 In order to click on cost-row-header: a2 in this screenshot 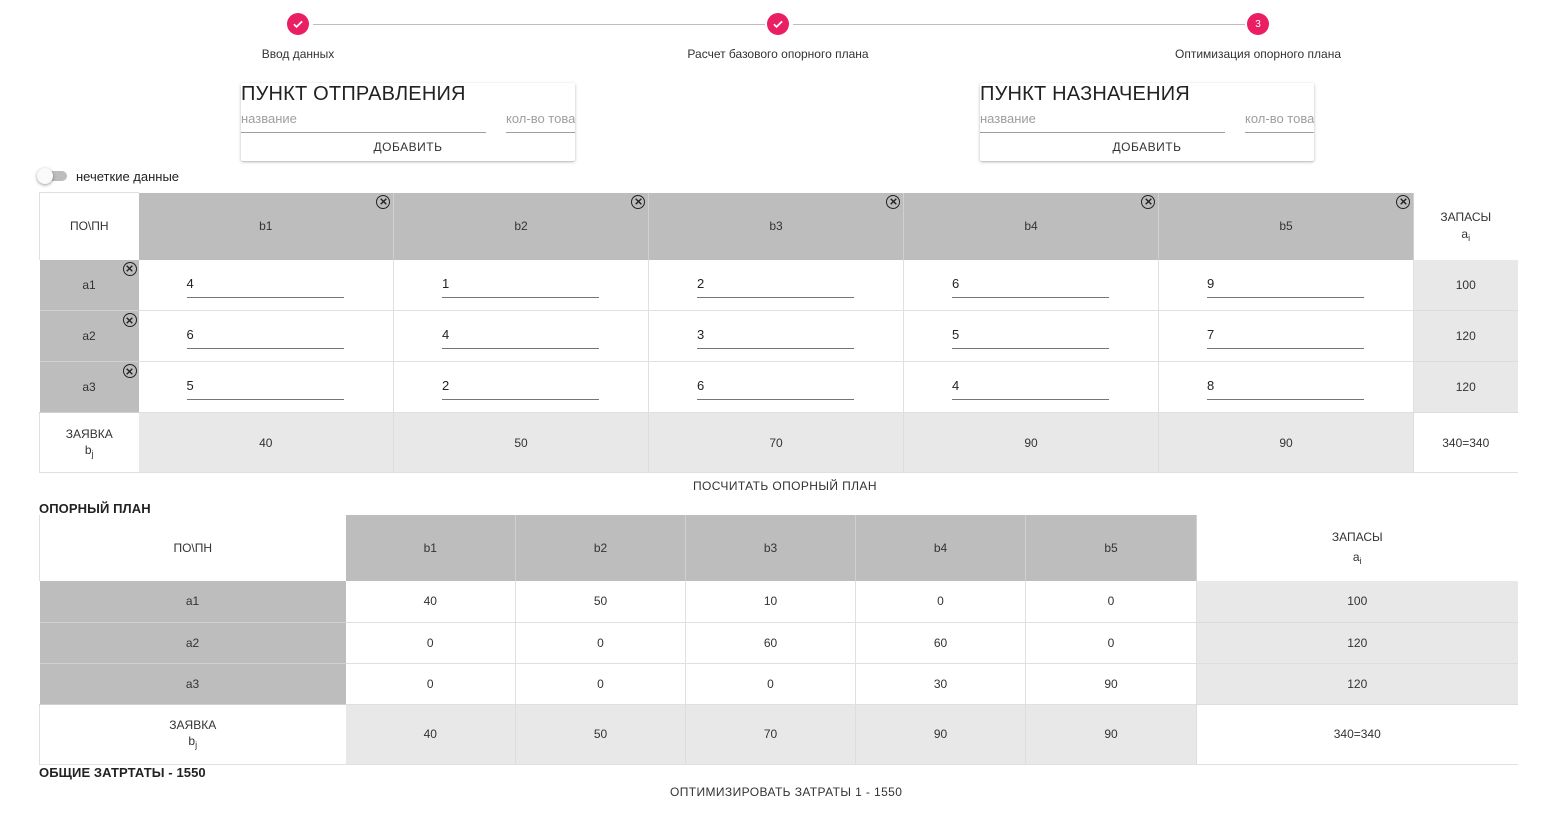, I will do `click(89, 336)`.